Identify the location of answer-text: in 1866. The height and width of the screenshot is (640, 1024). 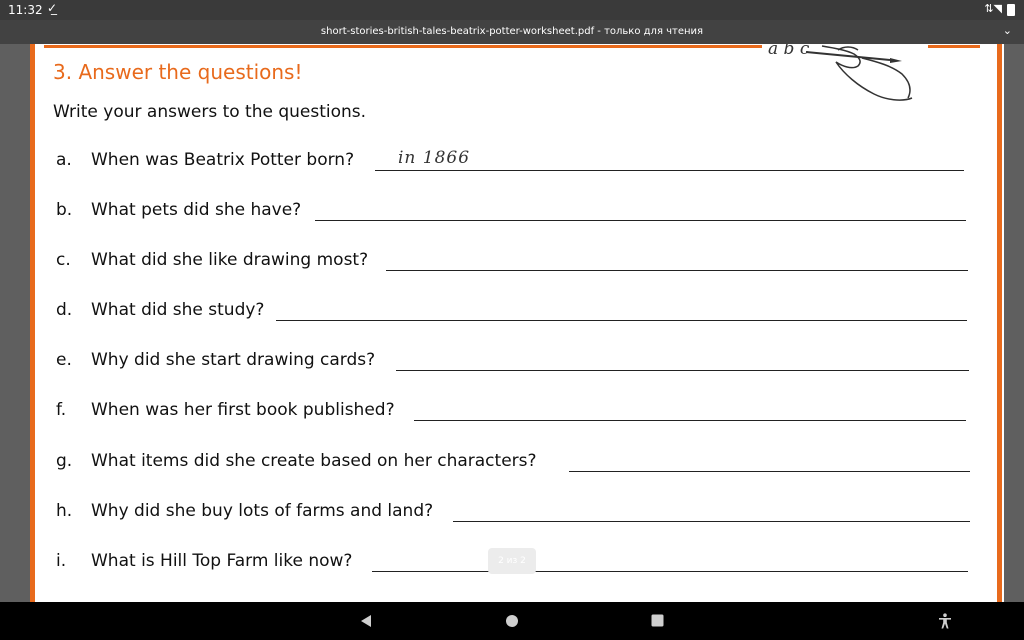
(434, 158).